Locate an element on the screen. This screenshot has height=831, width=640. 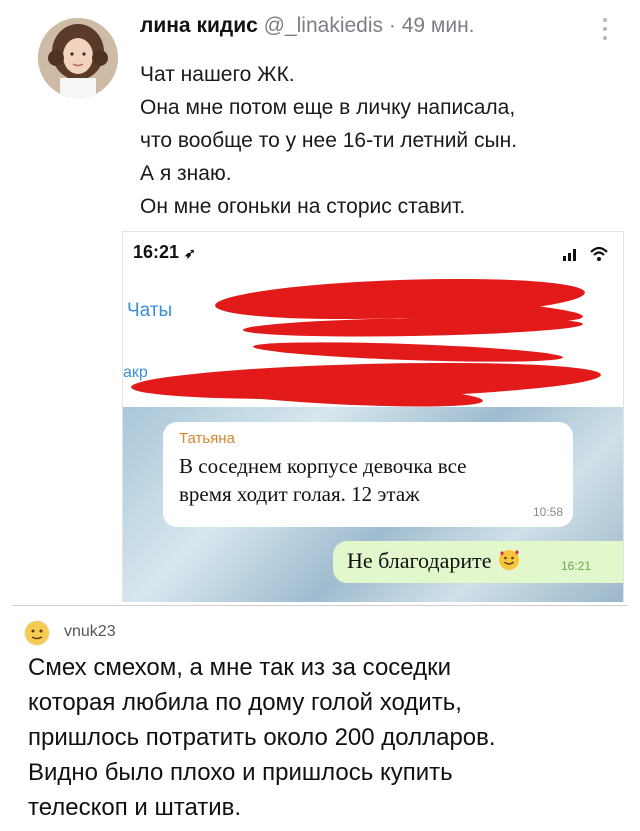
outgoing-message: Не благодарите 16:21 is located at coordinates (478, 562).